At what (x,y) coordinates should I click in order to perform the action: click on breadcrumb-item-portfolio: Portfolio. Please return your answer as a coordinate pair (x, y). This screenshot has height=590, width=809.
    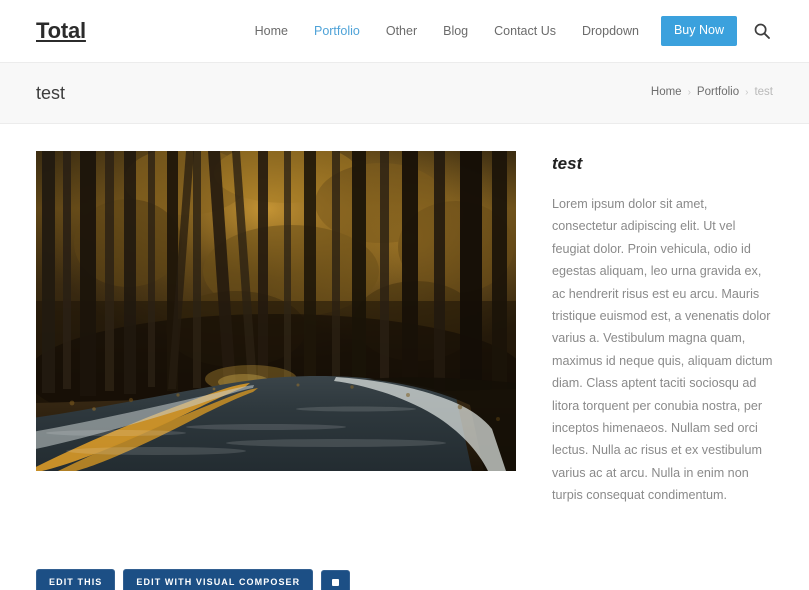
    Looking at the image, I should click on (718, 93).